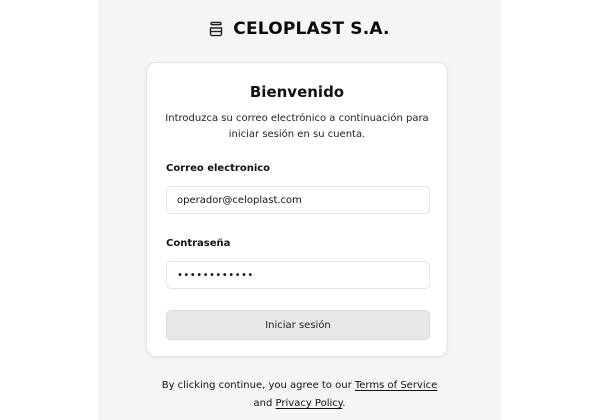 Image resolution: width=600 pixels, height=420 pixels. I want to click on brand-header: CELOPLAST S.A., so click(299, 29).